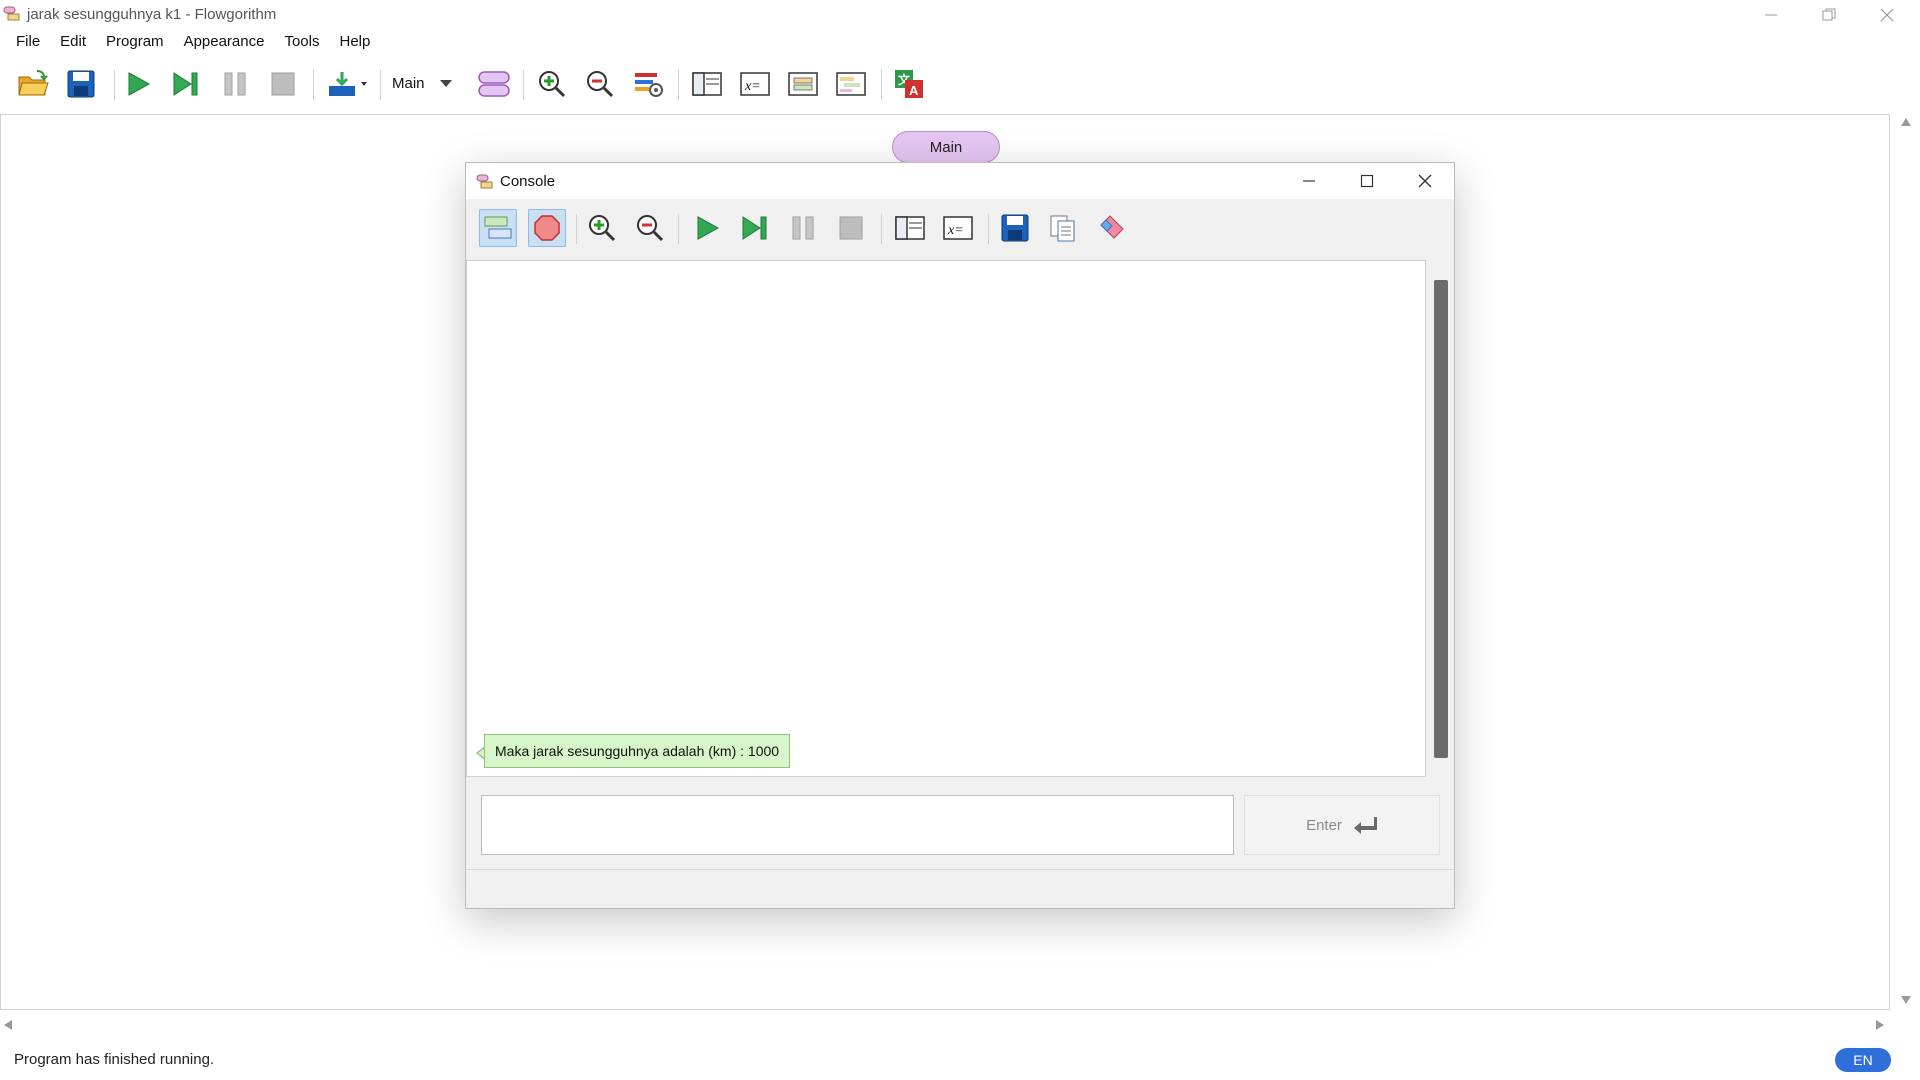 The width and height of the screenshot is (1920, 1080). I want to click on eraser-icon, so click(1112, 227).